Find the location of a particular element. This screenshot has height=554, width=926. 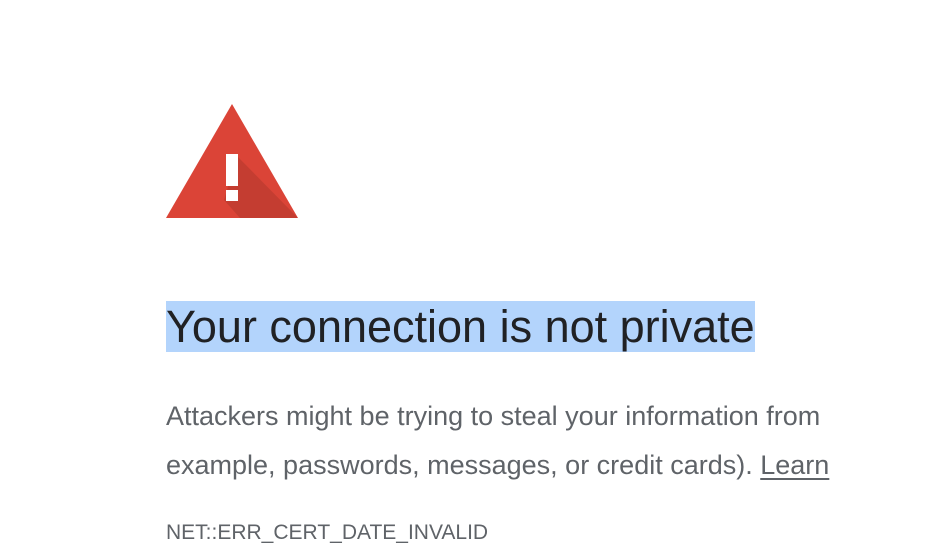

page-title: Your connection is not private is located at coordinates (461, 327).